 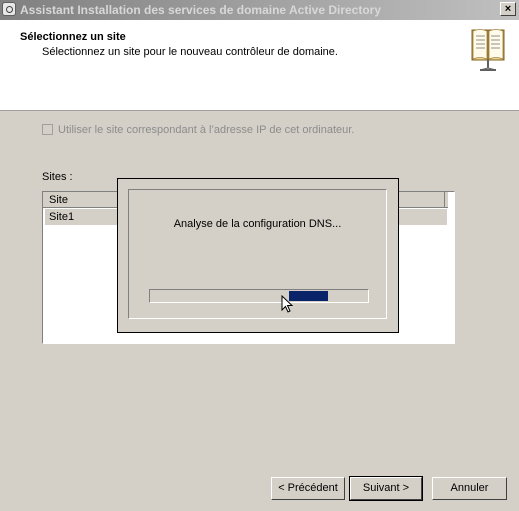 What do you see at coordinates (287, 304) in the screenshot?
I see `mouse-cursor-icon` at bounding box center [287, 304].